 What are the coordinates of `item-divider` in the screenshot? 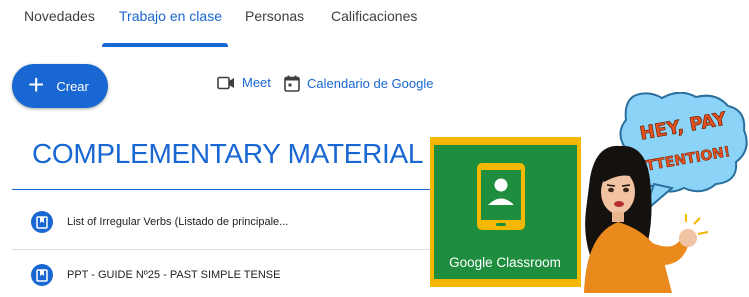 It's located at (222, 249).